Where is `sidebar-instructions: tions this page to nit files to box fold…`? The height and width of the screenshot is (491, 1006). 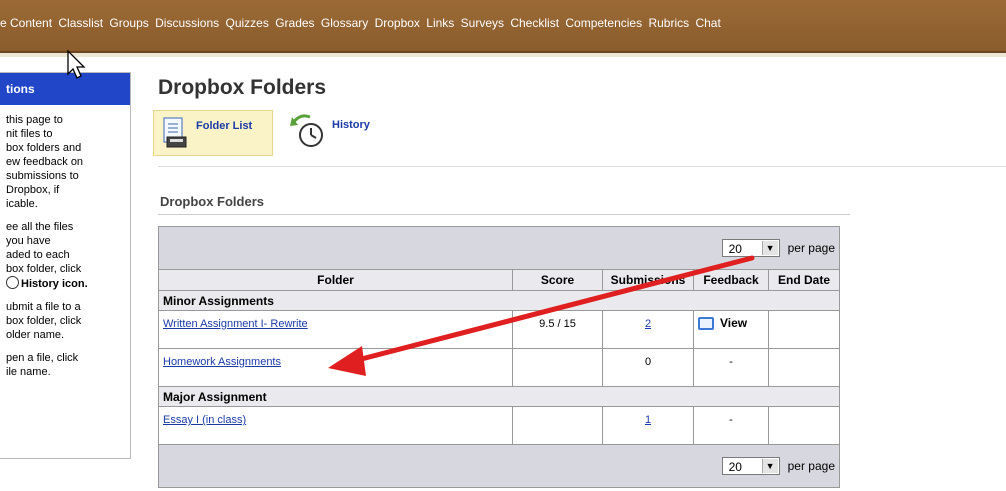
sidebar-instructions: tions this page to nit files to box fold… is located at coordinates (65, 265).